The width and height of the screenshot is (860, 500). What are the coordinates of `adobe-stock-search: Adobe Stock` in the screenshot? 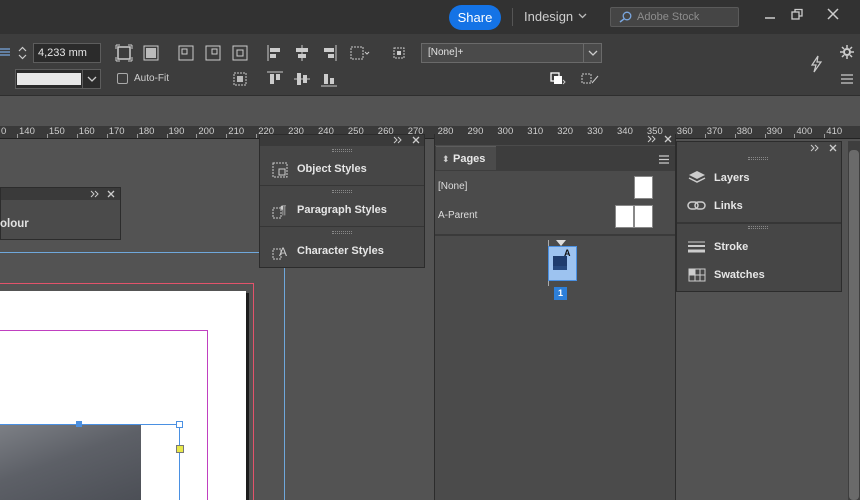 It's located at (674, 17).